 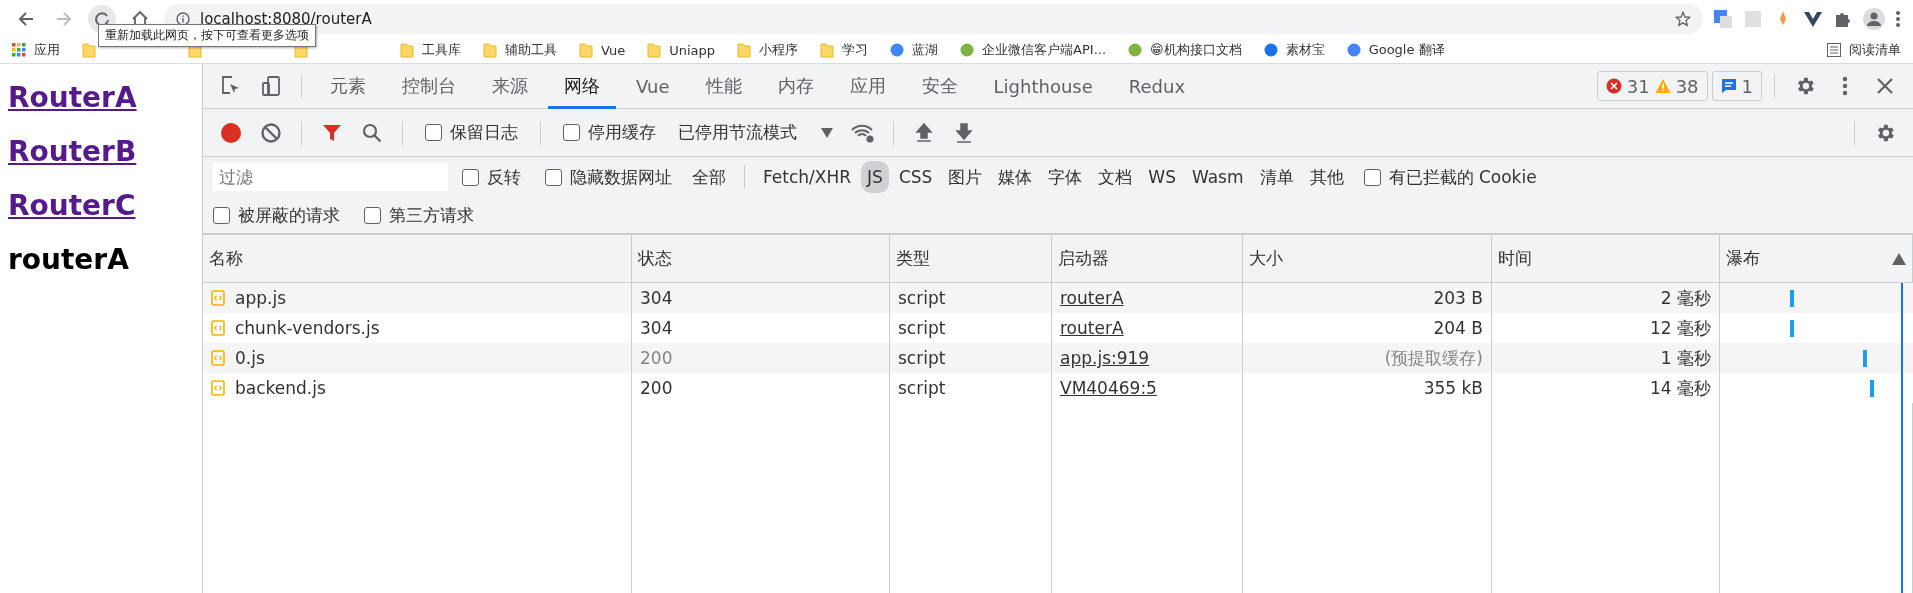 I want to click on table-cell: 304, so click(x=761, y=298).